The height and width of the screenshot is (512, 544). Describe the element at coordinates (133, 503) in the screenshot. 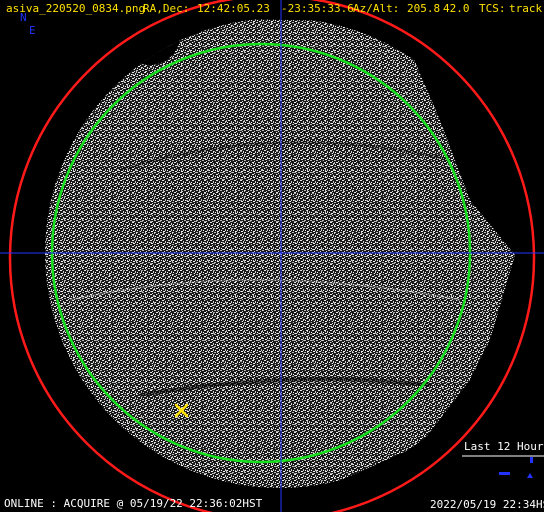

I see `status-line: ONLINE : ACQUIRE @ 05/19/22 22:36:02HST` at that location.